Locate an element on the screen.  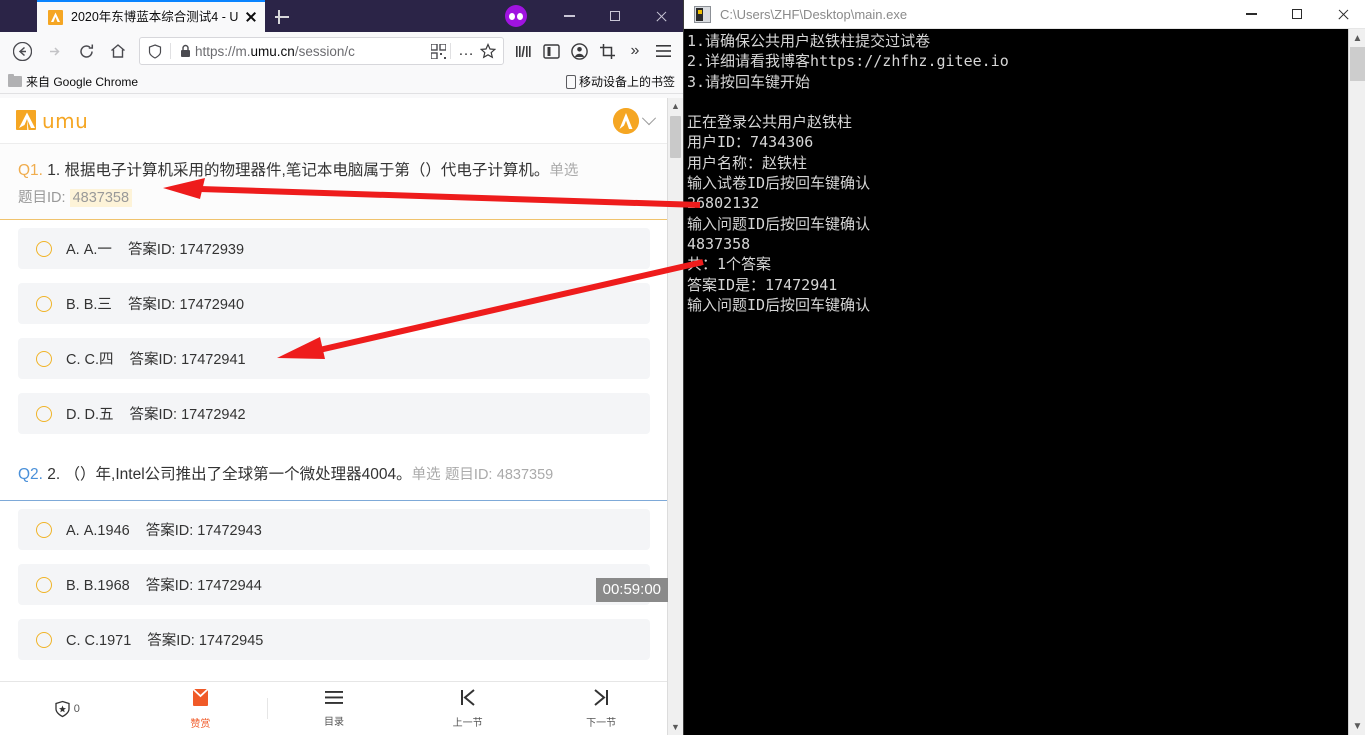
window-maximize-button is located at coordinates (615, 16).